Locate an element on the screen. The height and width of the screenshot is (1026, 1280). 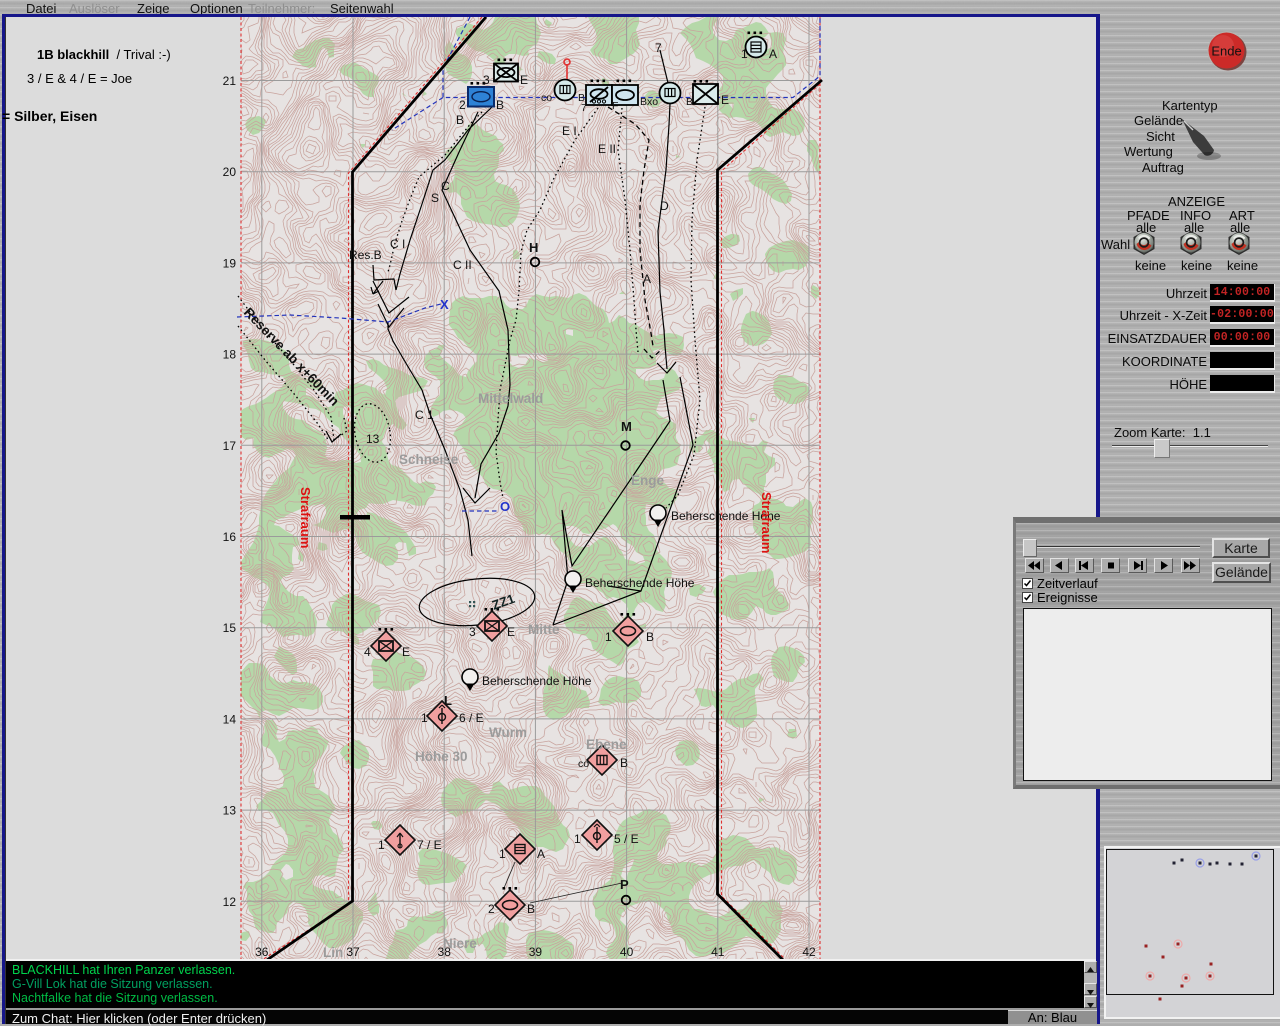
svg-text: Ende is located at coordinates (1226, 51).